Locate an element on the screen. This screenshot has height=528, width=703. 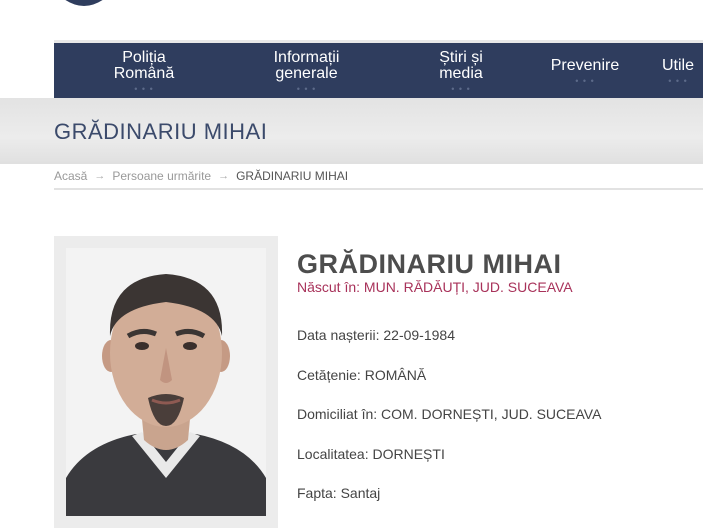
page-title: GRĂDINARIU MIHAI is located at coordinates (161, 131).